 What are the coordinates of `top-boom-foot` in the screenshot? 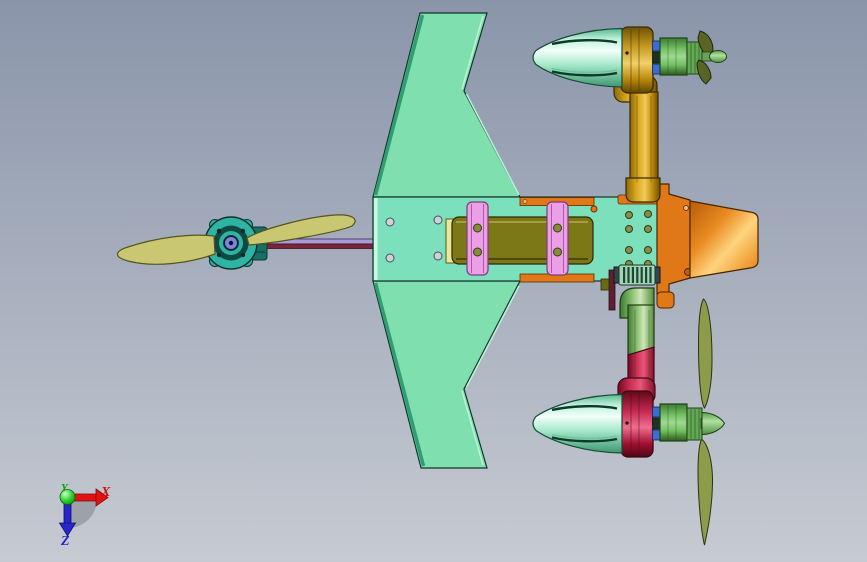 It's located at (643, 190).